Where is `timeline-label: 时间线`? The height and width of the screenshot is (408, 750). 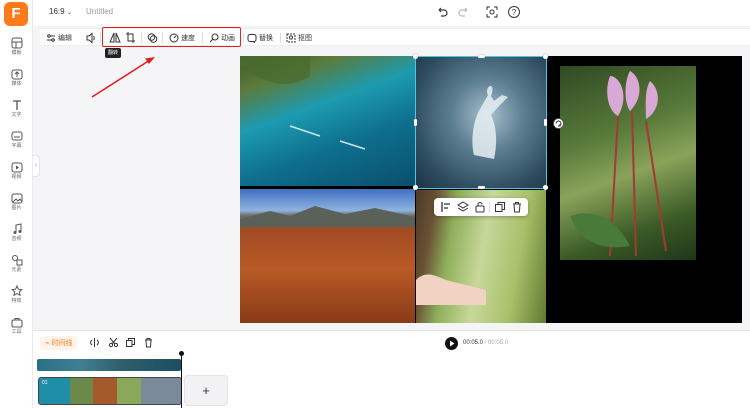
timeline-label: 时间线 is located at coordinates (62, 343).